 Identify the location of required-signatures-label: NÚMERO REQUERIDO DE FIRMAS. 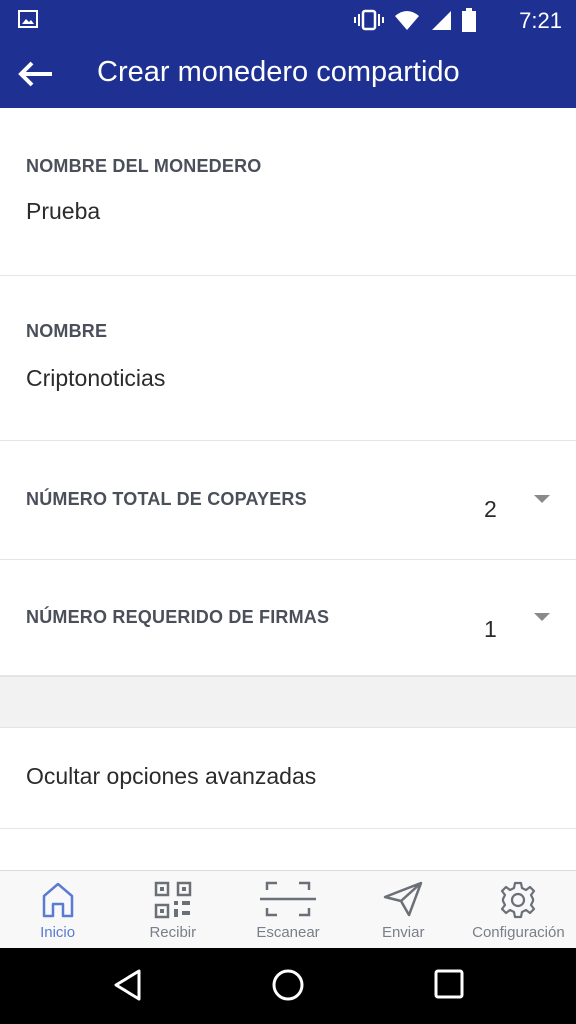
(178, 617).